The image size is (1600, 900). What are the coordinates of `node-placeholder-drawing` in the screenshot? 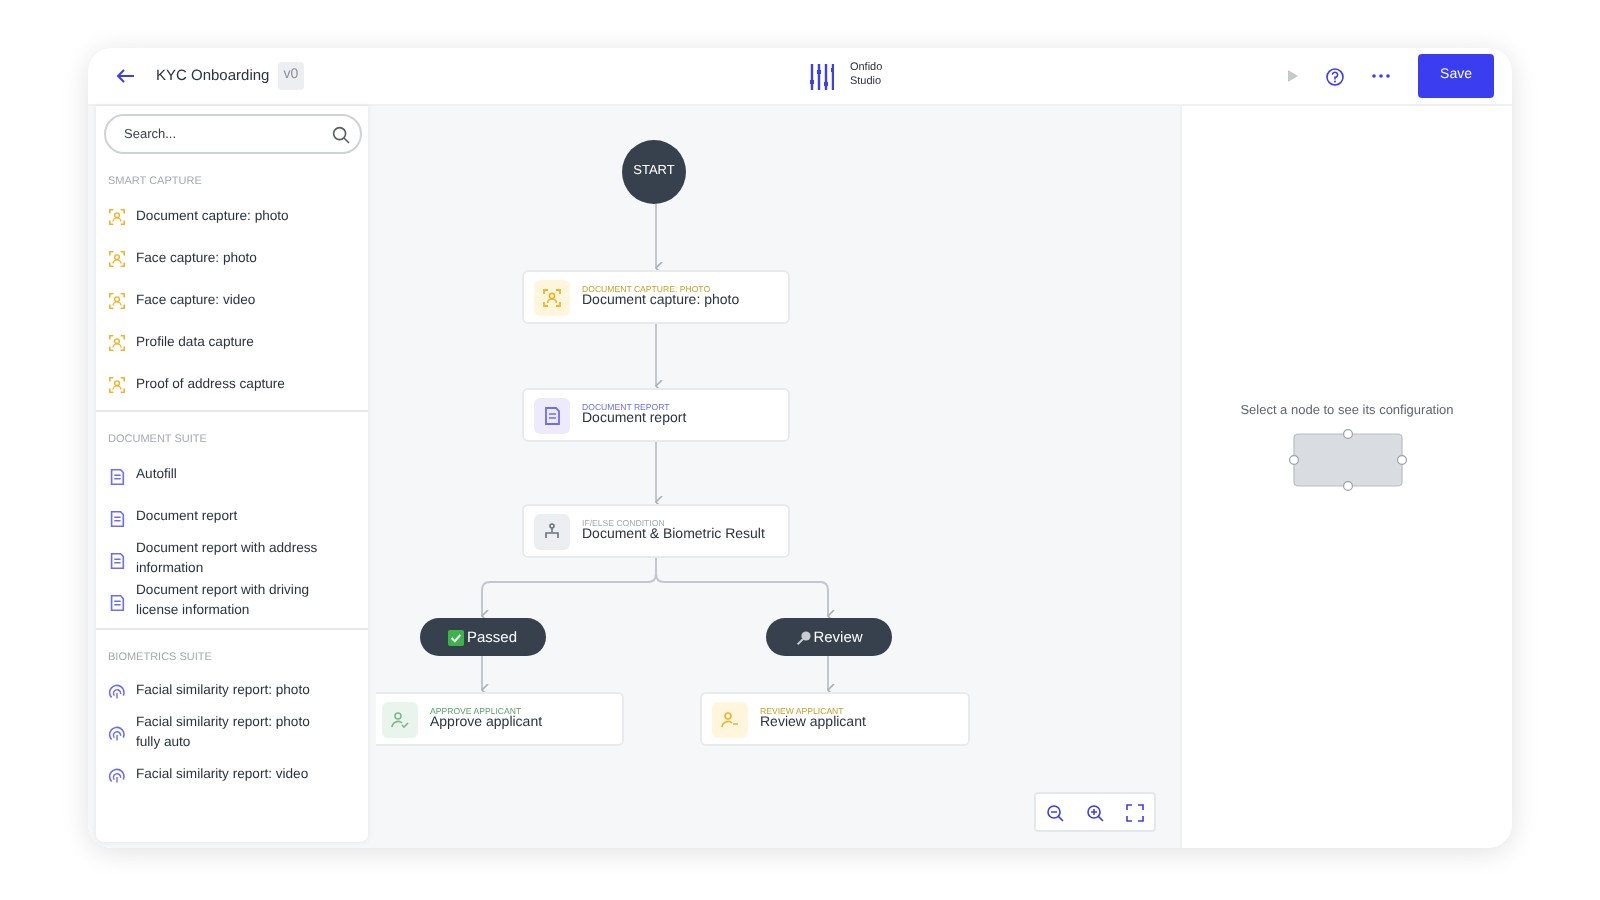 It's located at (1347, 459).